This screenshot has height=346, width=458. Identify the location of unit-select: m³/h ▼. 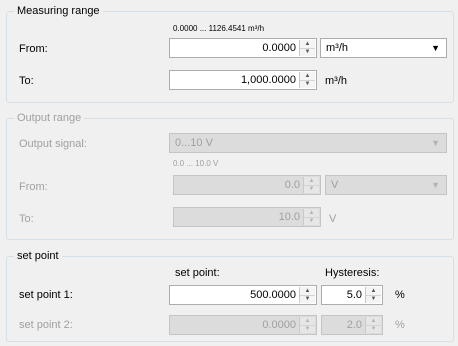
(383, 48).